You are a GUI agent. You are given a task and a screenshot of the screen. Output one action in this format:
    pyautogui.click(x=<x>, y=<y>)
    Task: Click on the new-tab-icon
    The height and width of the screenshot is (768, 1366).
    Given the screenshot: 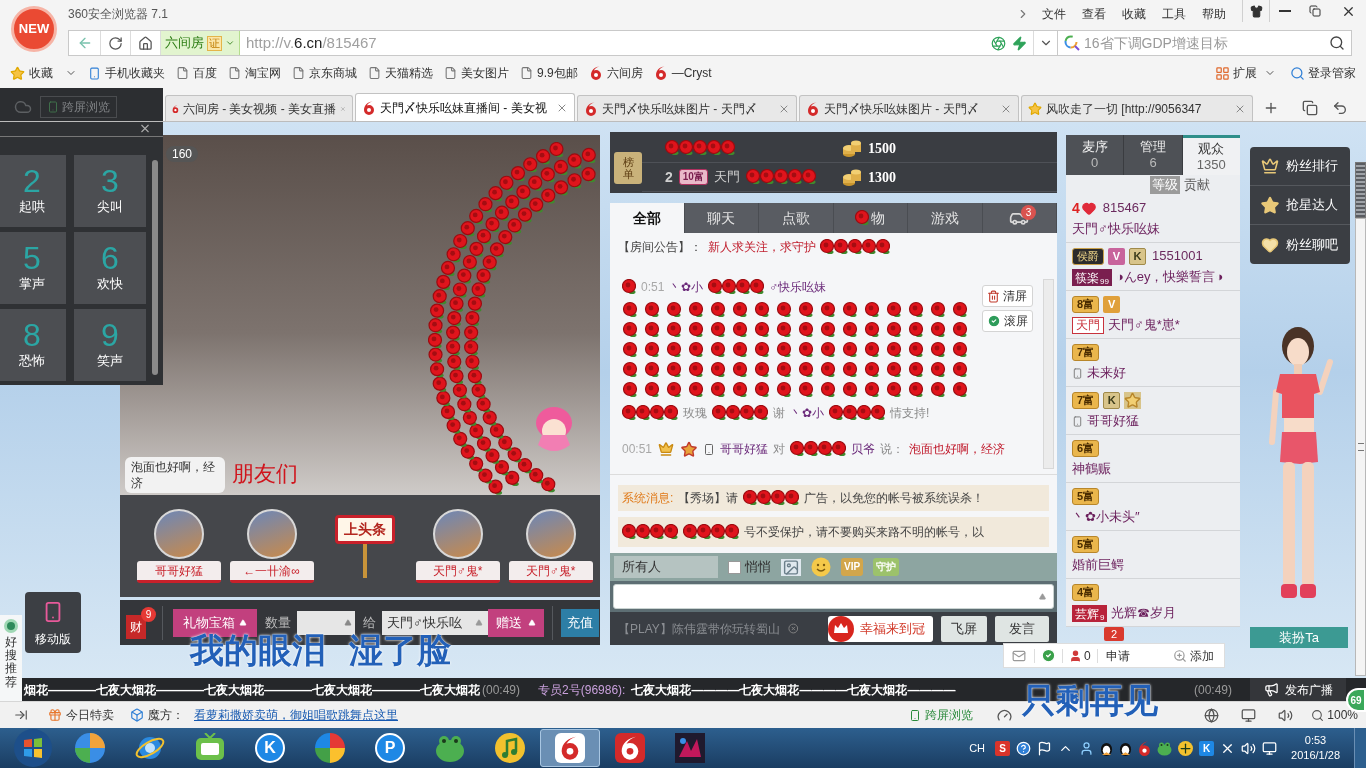 What is the action you would take?
    pyautogui.click(x=1271, y=108)
    